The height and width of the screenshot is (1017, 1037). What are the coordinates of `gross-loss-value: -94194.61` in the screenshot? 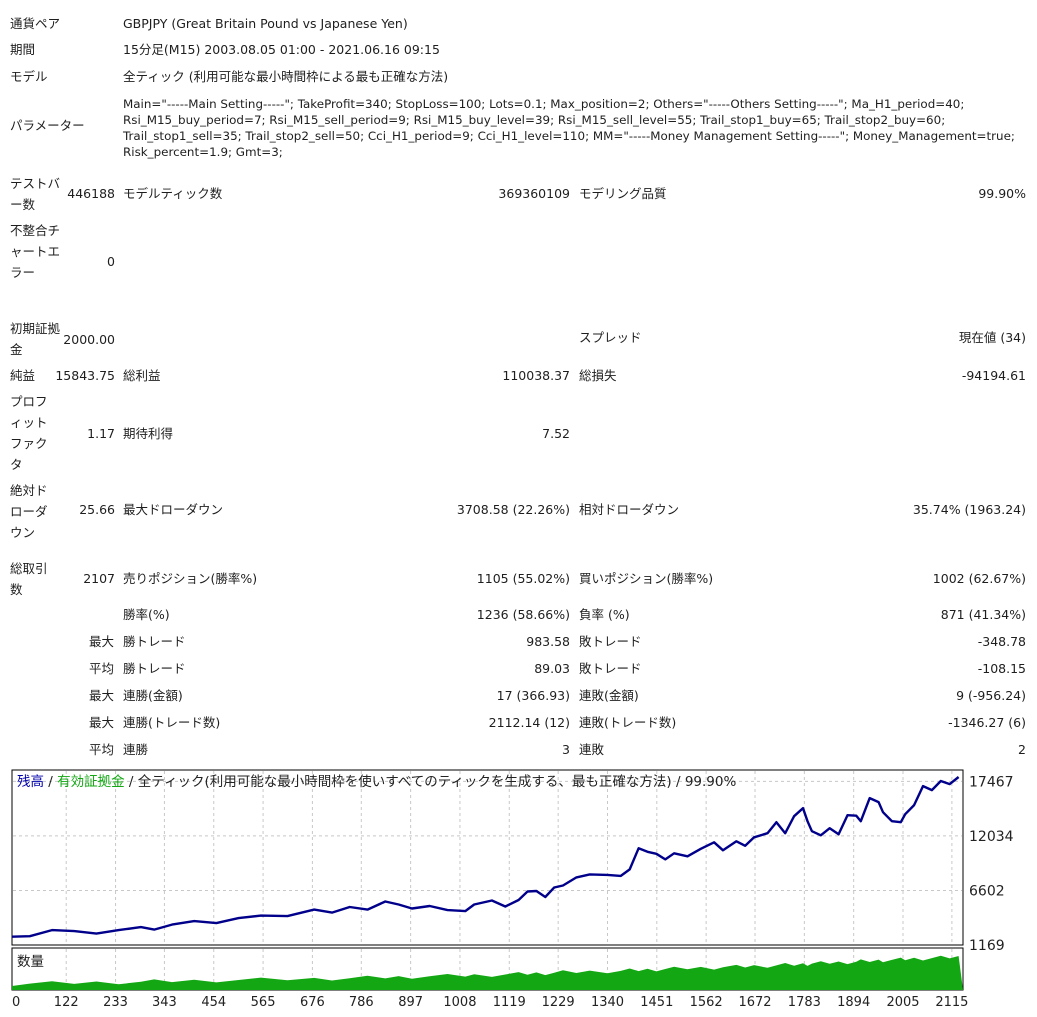 It's located at (993, 375).